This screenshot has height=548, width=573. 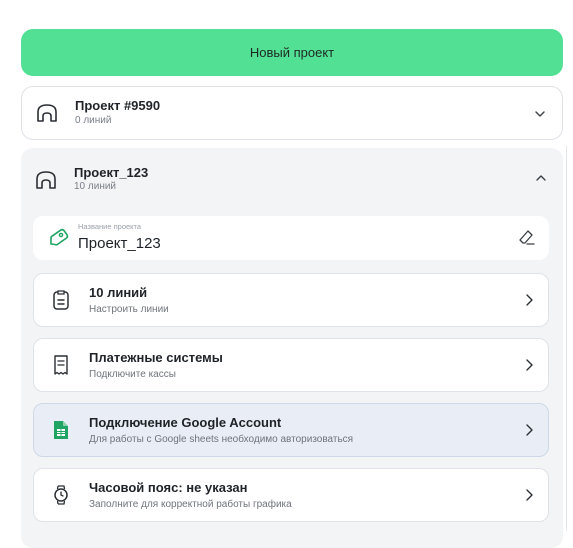 What do you see at coordinates (540, 114) in the screenshot?
I see `chevron-down-icon` at bounding box center [540, 114].